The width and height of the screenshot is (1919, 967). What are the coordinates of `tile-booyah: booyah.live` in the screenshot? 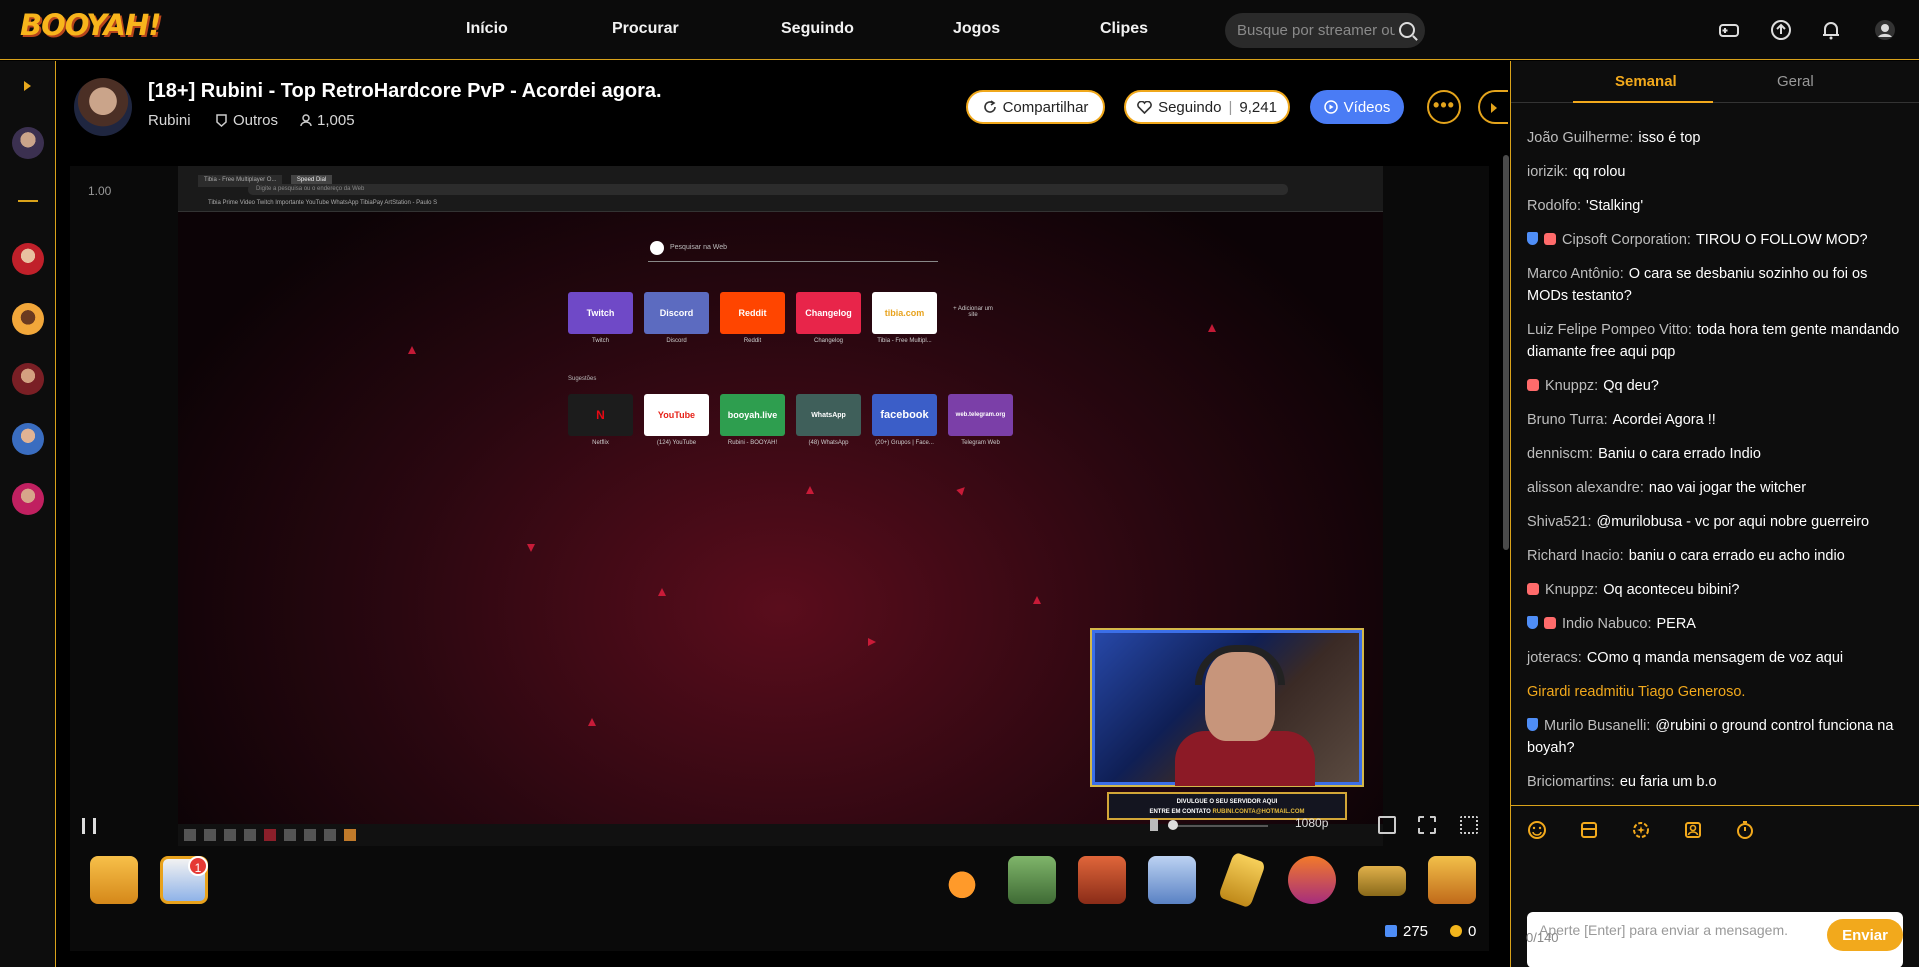 It's located at (752, 415).